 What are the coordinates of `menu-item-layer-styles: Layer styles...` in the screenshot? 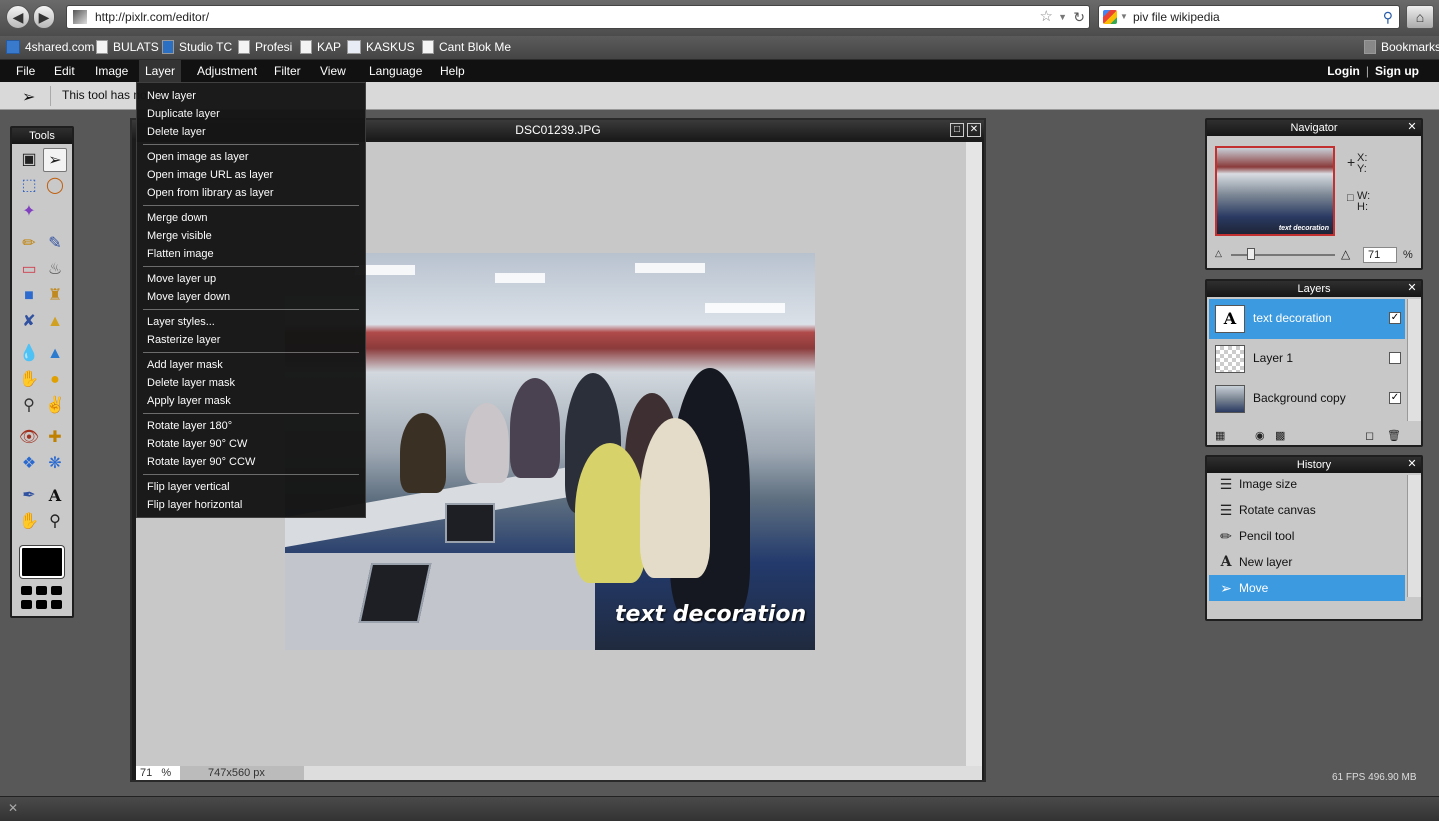 It's located at (181, 322).